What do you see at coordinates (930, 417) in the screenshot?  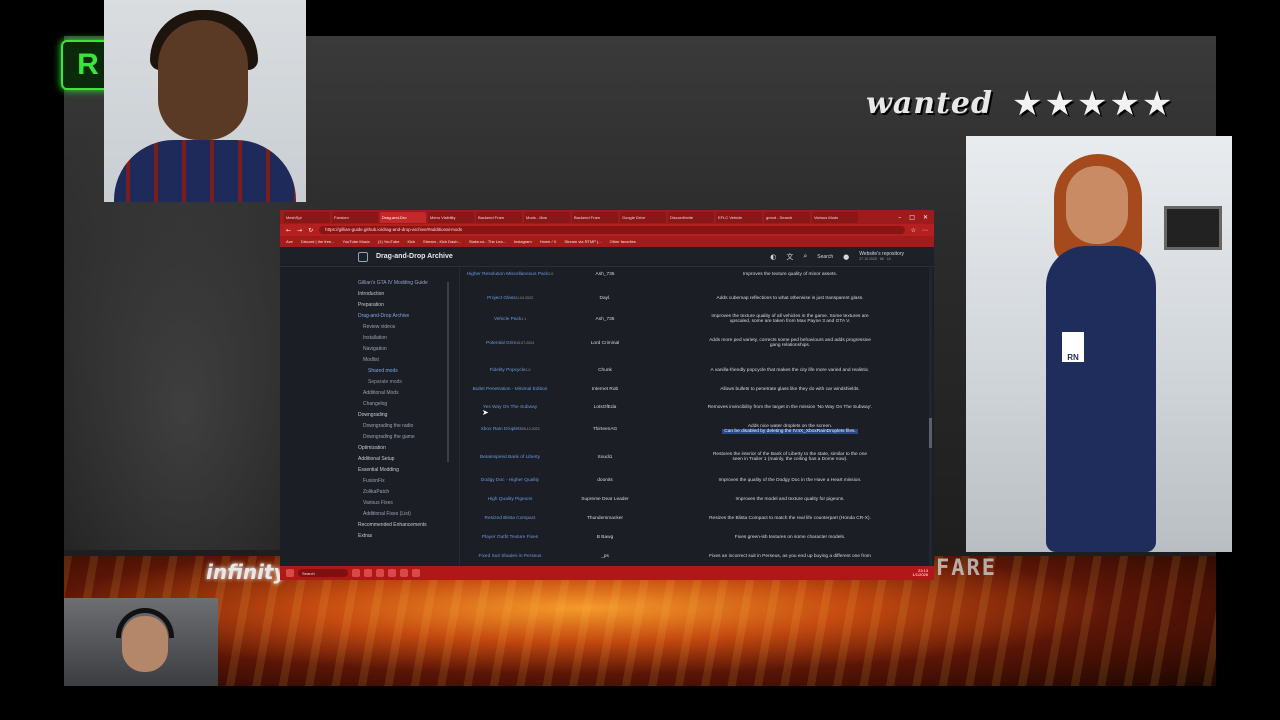 I see `page-scrollbar` at bounding box center [930, 417].